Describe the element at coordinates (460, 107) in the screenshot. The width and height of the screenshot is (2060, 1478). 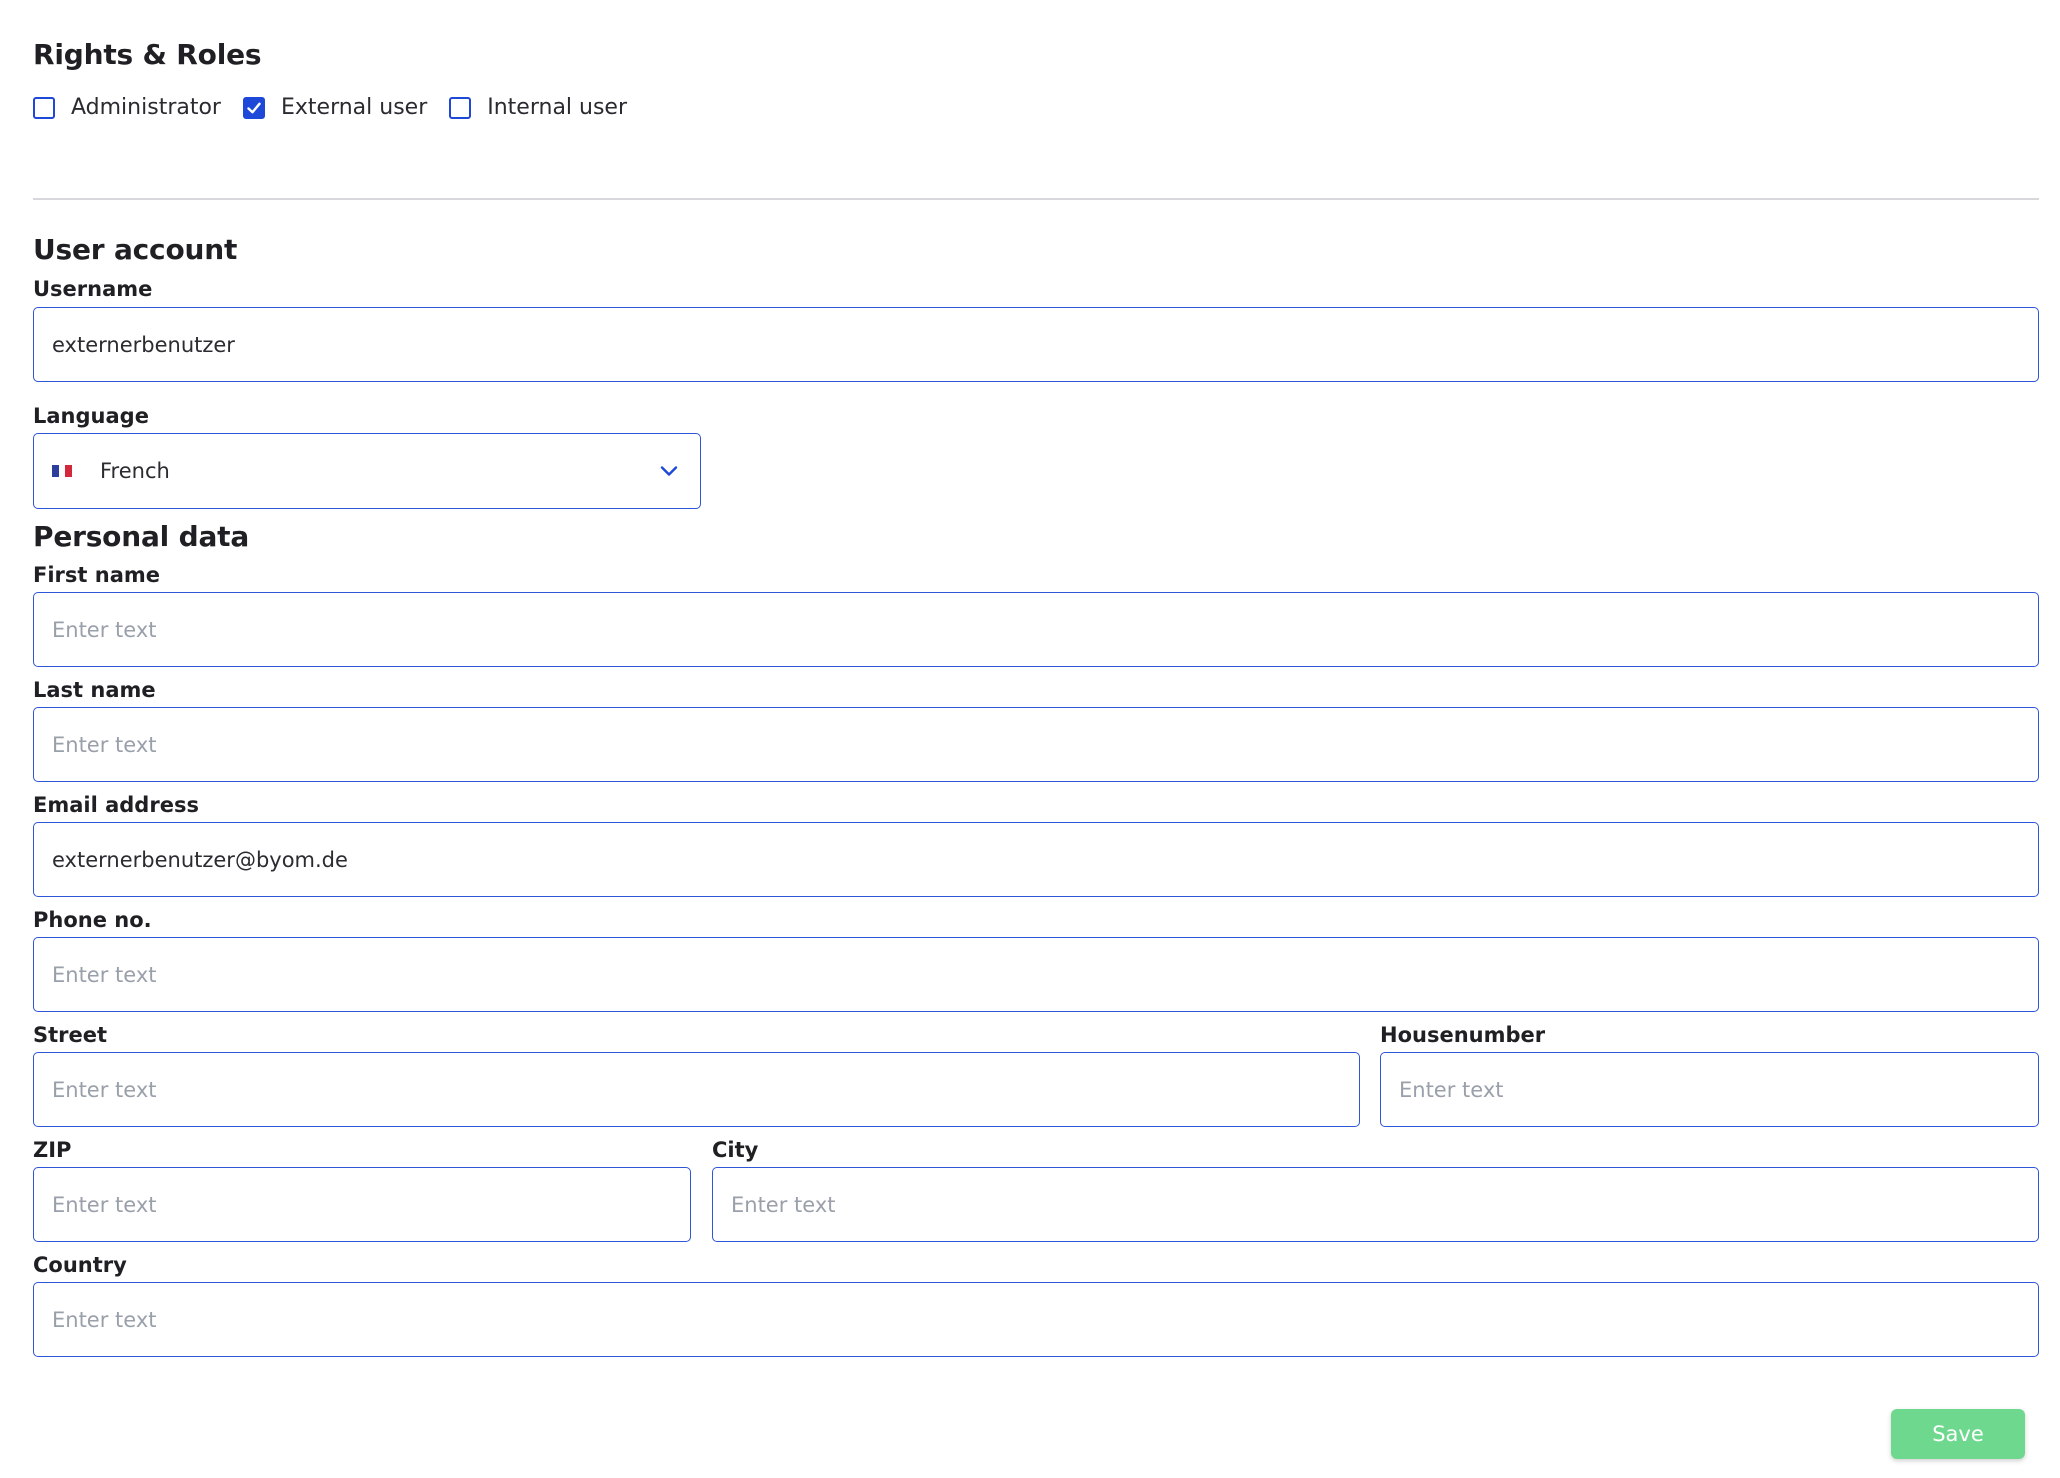
I see `internal-user-checkbox` at that location.